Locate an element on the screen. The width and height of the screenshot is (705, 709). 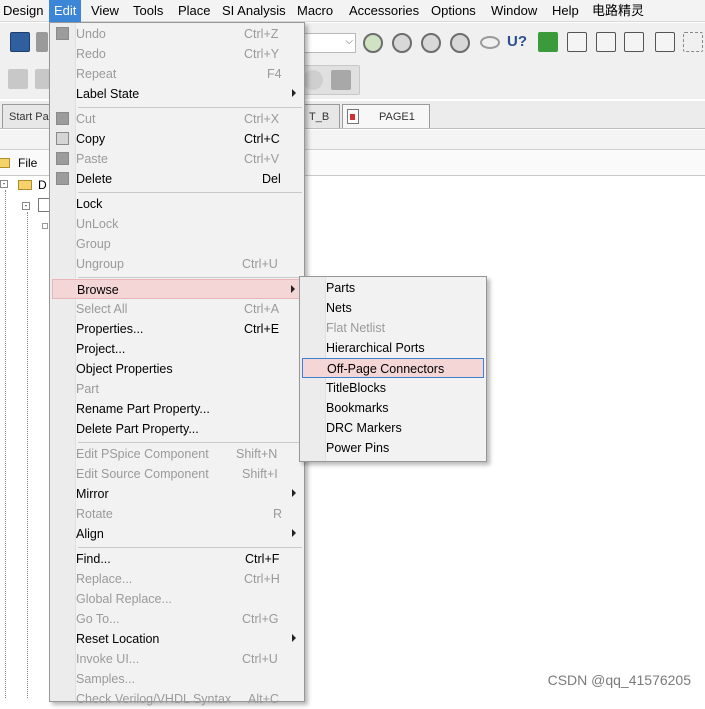
menu-options: Options is located at coordinates (453, 11).